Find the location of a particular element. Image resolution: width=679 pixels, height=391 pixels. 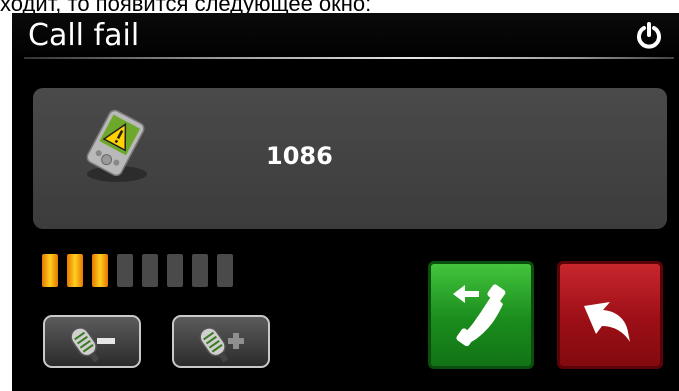

back-arrow-icon is located at coordinates (607, 322).